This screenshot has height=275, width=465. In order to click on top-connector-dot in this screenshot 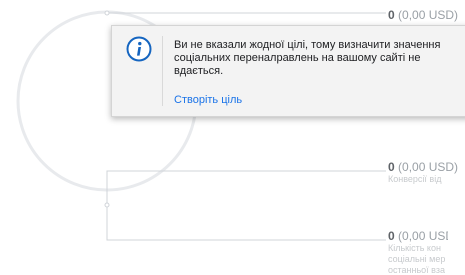, I will do `click(107, 13)`.